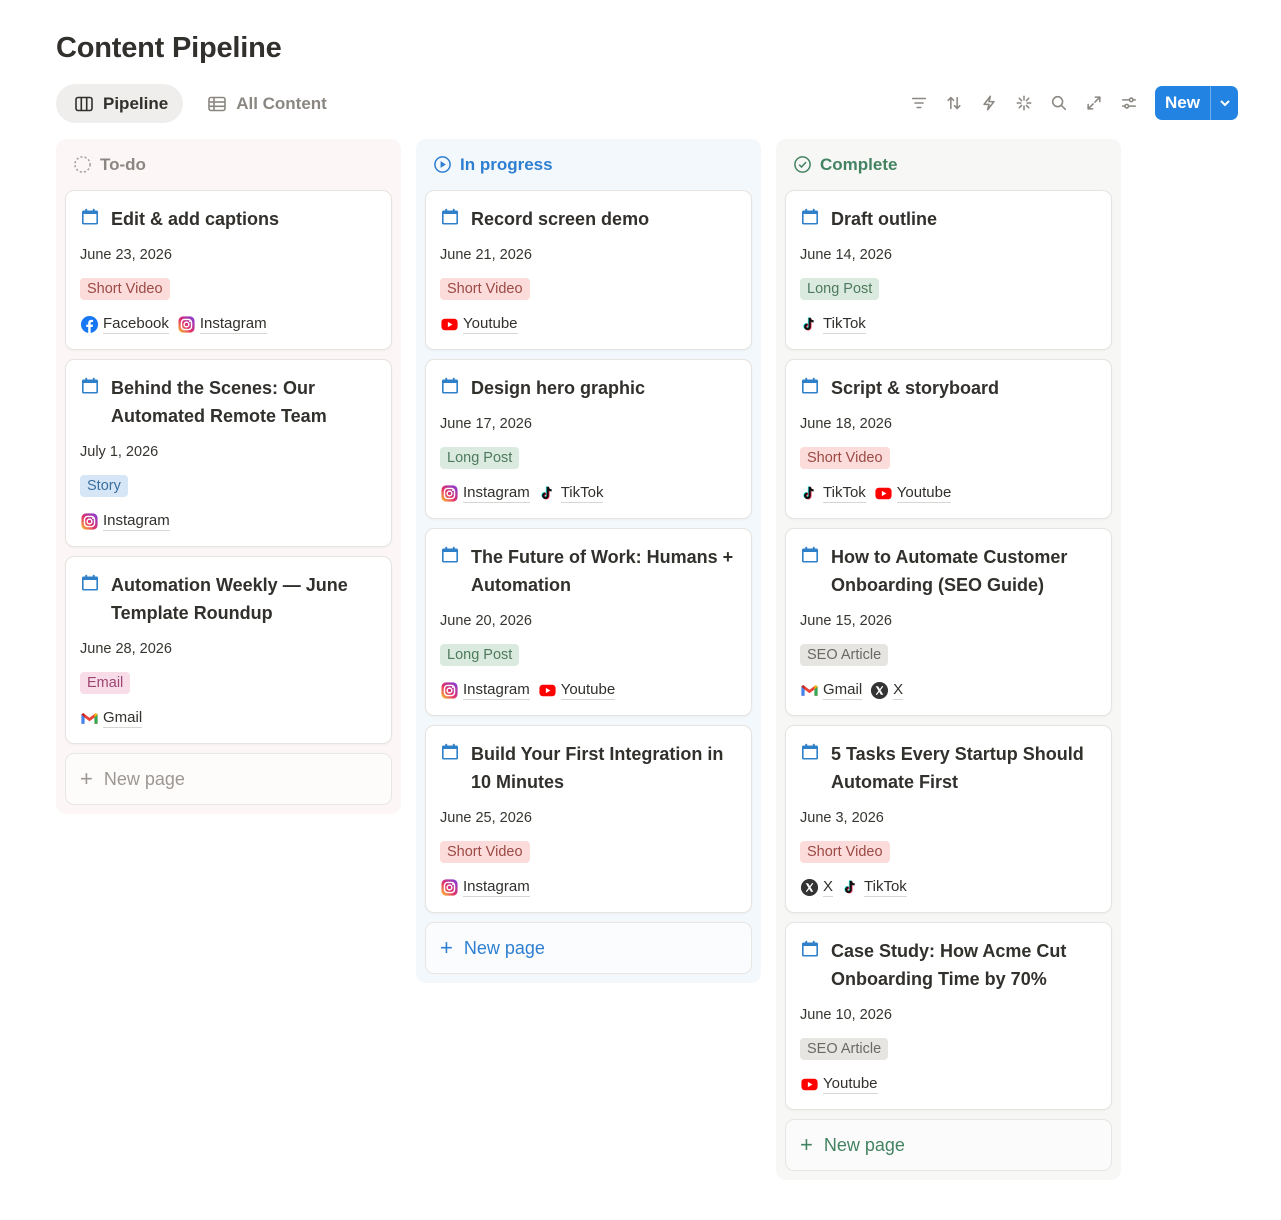 Image resolution: width=1281 pixels, height=1220 pixels. I want to click on view-settings-button, so click(1128, 103).